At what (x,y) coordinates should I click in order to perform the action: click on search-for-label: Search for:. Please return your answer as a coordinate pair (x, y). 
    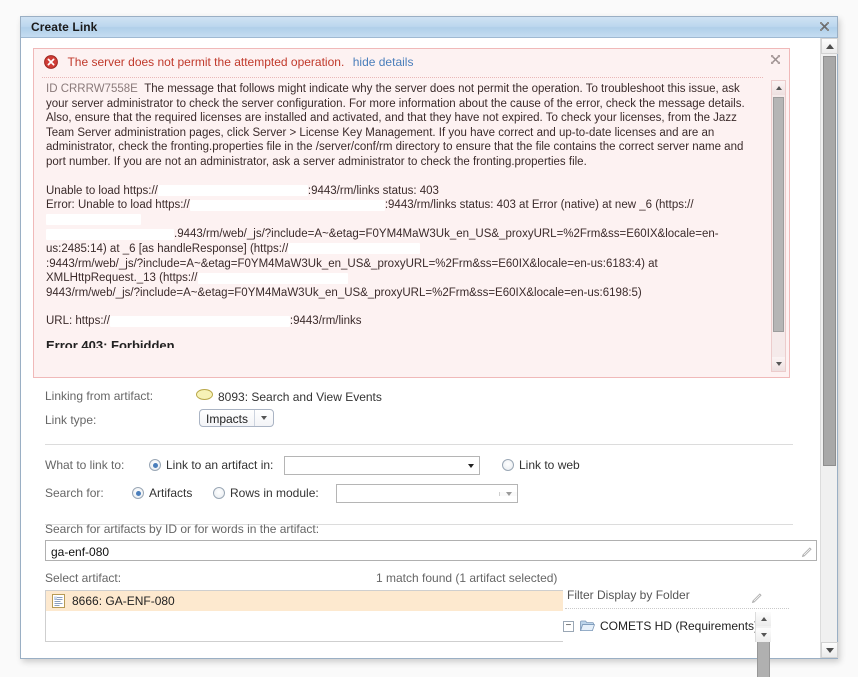
    Looking at the image, I should click on (74, 493).